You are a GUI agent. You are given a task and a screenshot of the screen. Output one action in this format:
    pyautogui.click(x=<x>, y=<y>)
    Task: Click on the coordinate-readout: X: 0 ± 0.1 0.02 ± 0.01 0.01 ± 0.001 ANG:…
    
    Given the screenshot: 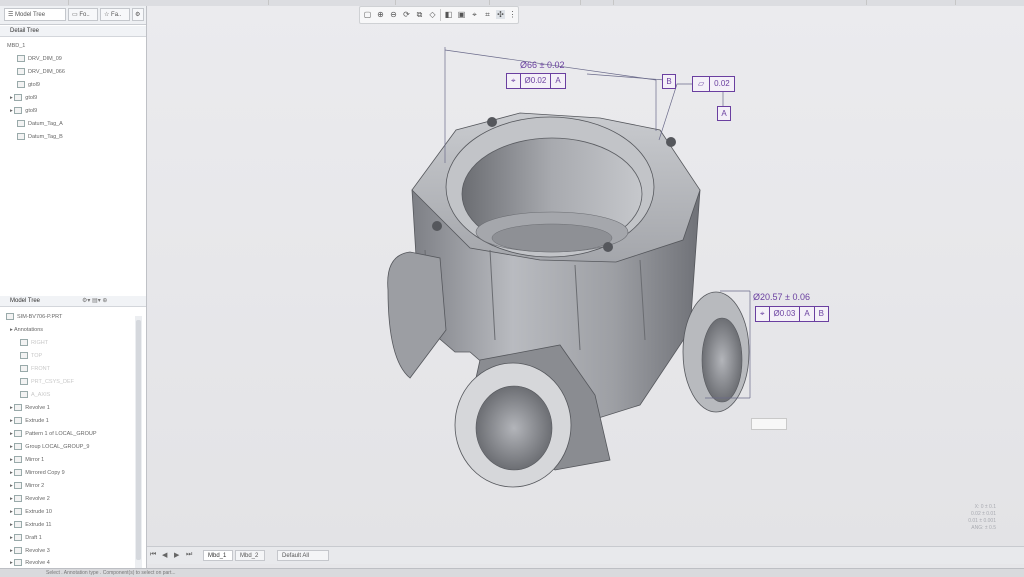 What is the action you would take?
    pyautogui.click(x=982, y=517)
    